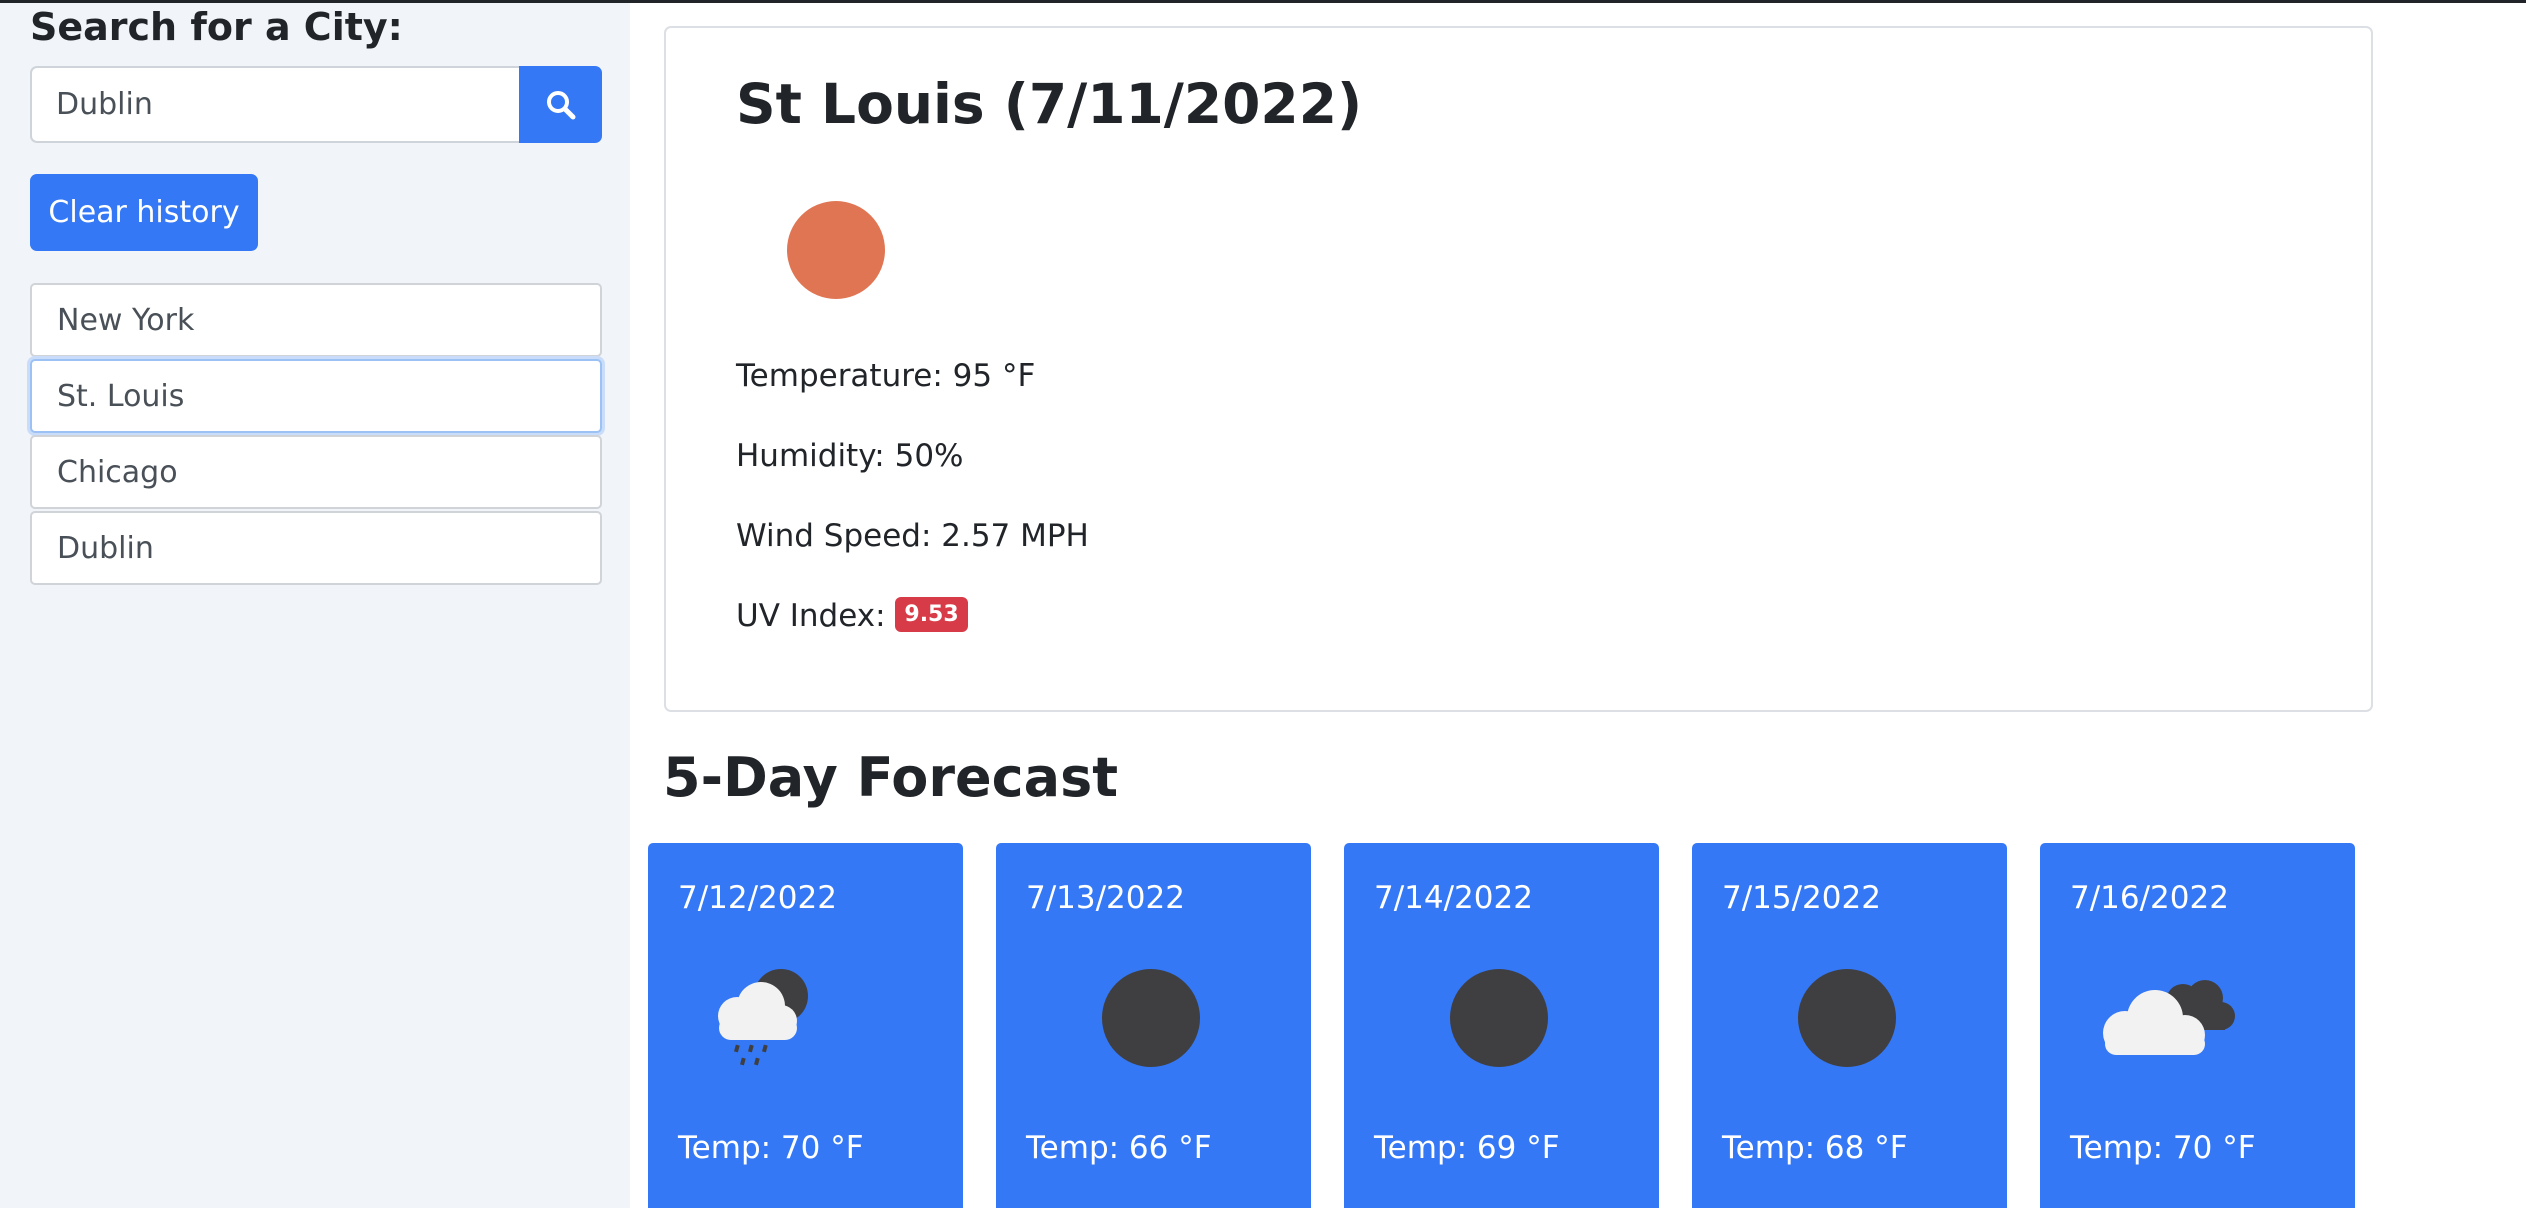 The width and height of the screenshot is (2526, 1208). What do you see at coordinates (931, 614) in the screenshot?
I see `uv-index-badge: 9.53` at bounding box center [931, 614].